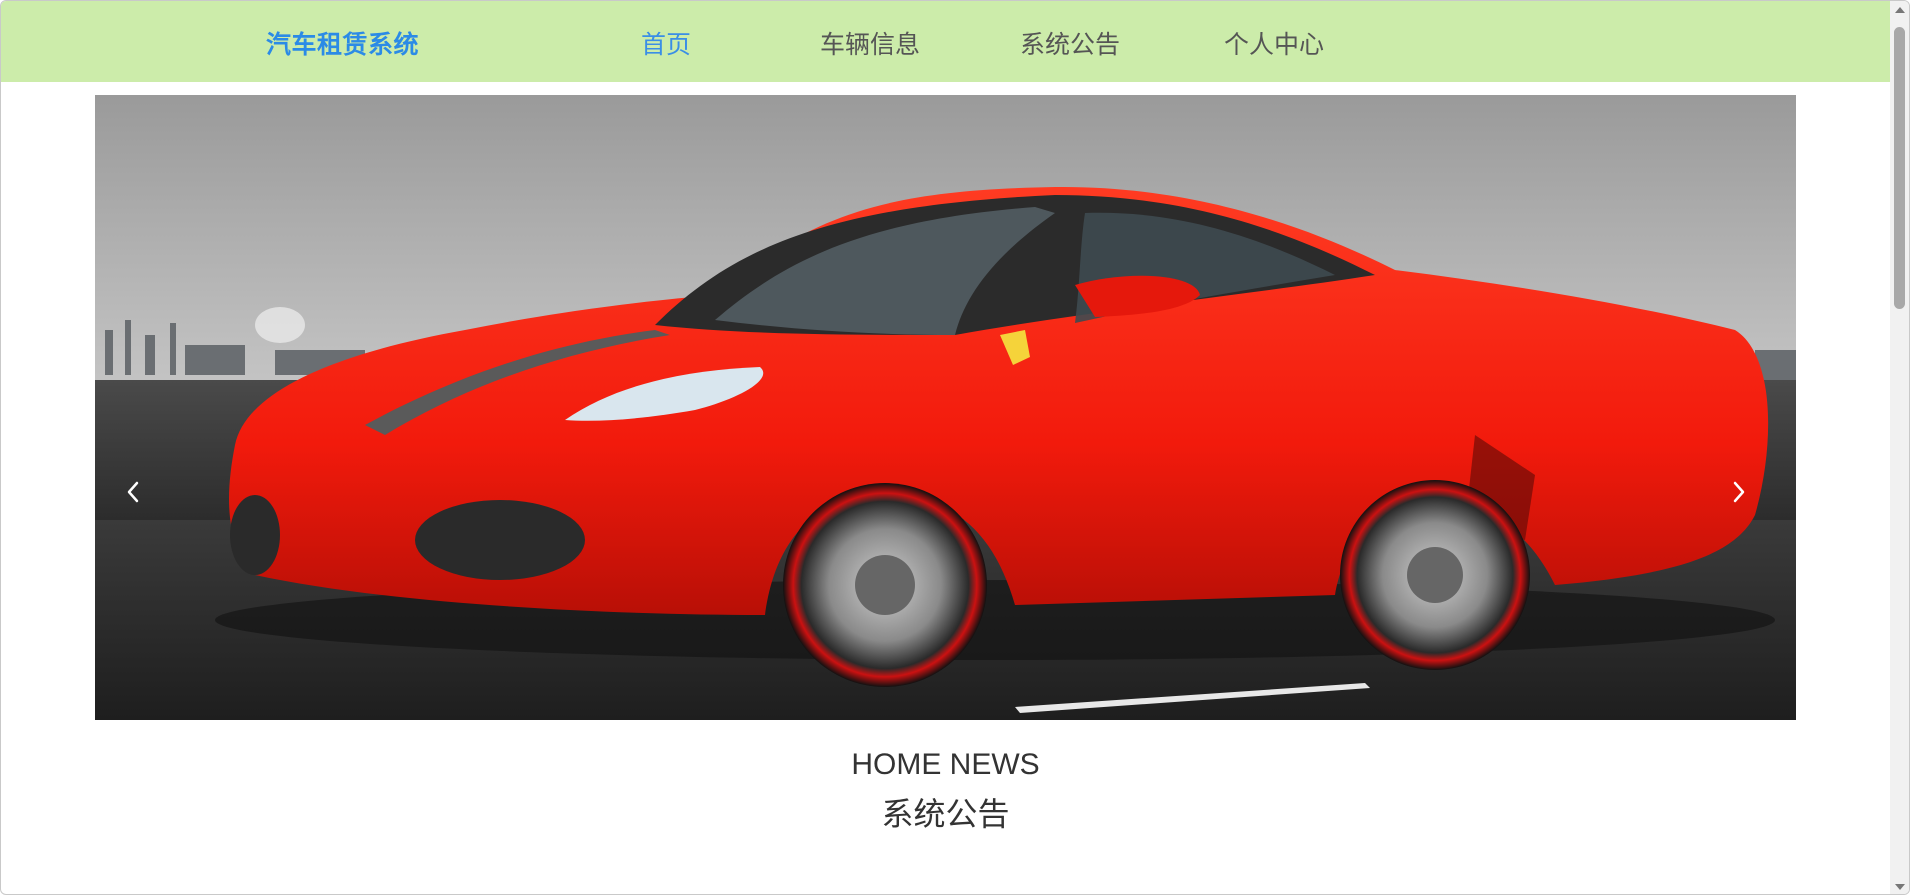 This screenshot has width=1910, height=895. I want to click on nav-home: 首页, so click(666, 43).